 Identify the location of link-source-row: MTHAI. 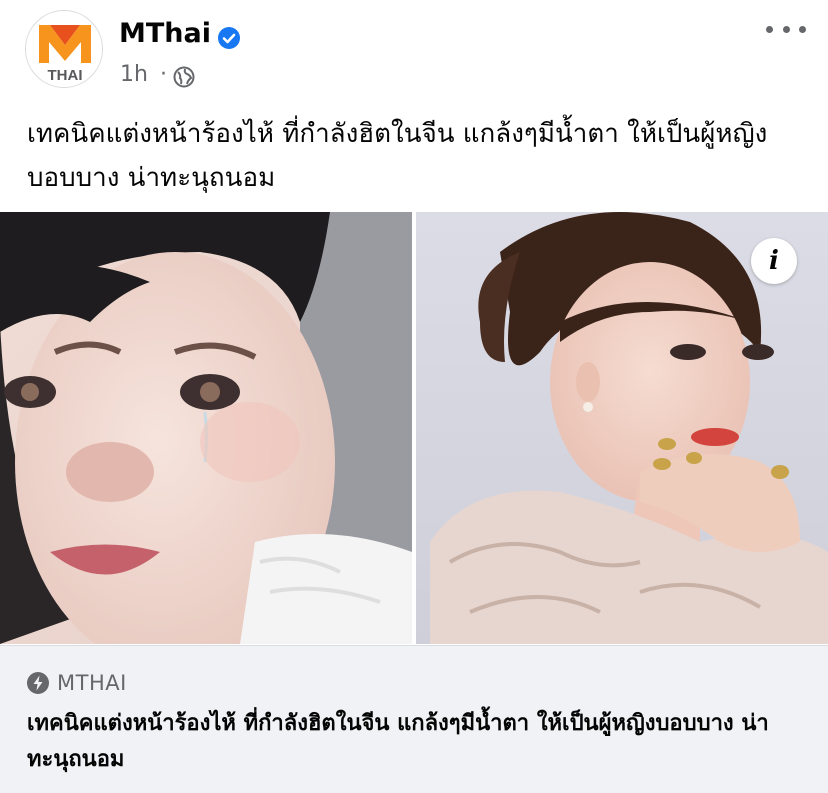
(77, 683).